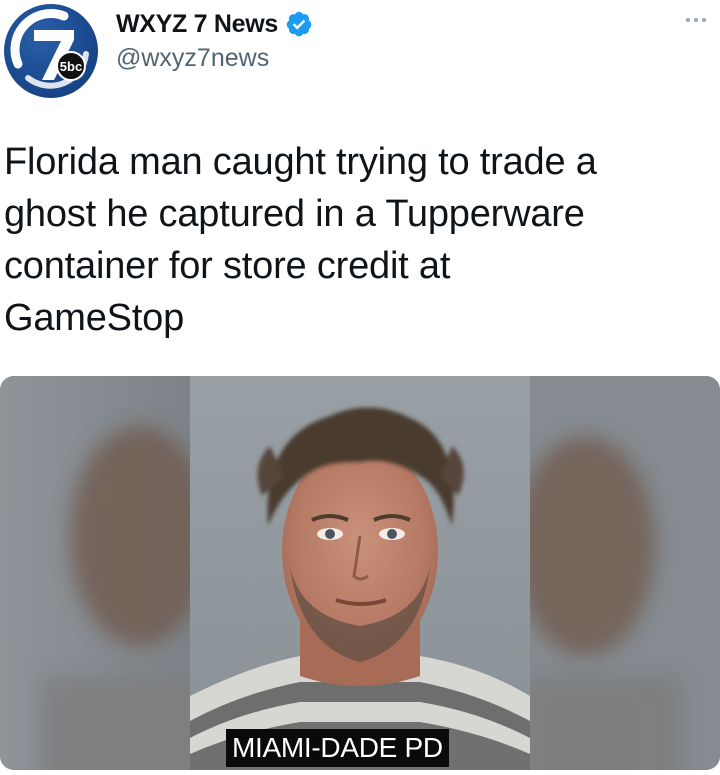 This screenshot has width=720, height=775. Describe the element at coordinates (697, 20) in the screenshot. I see `more-options-icon` at that location.